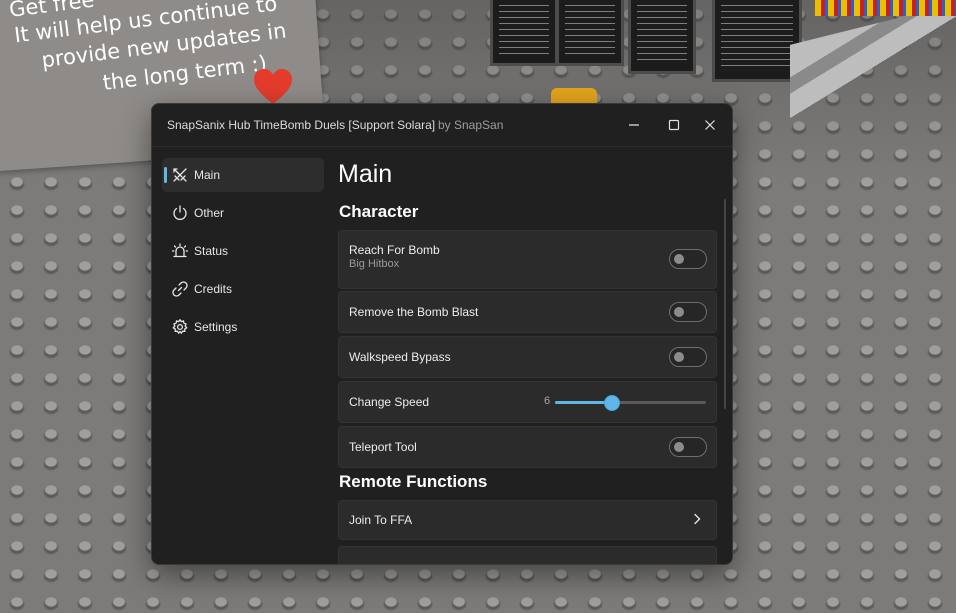 This screenshot has height=613, width=956. I want to click on join-ffa-button: Join To FFA, so click(527, 520).